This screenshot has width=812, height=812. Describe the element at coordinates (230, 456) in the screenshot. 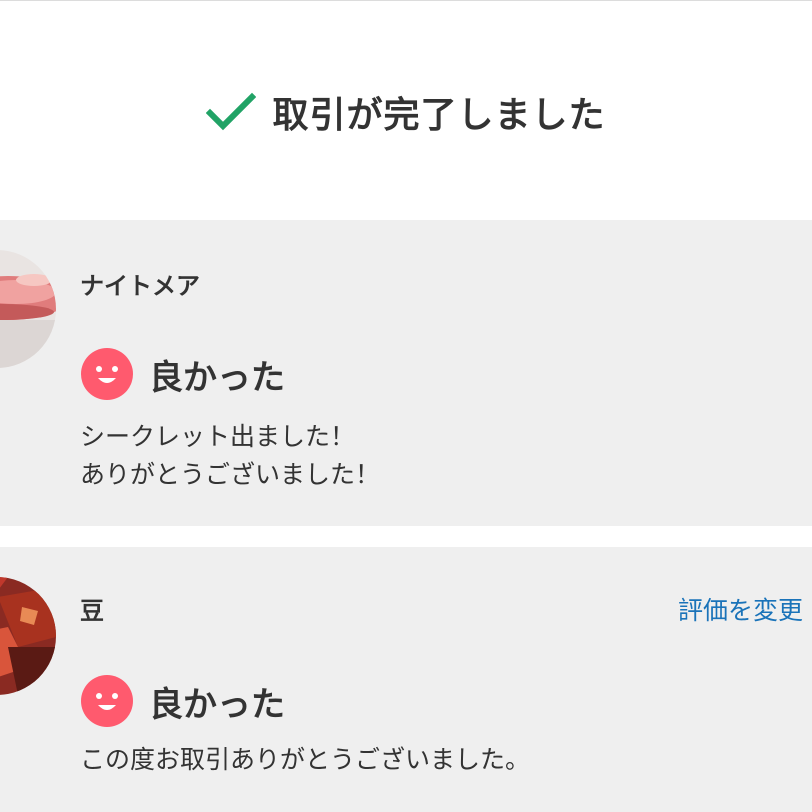

I see `review-comment: シークレット出ました！ ありがとうございました！` at that location.